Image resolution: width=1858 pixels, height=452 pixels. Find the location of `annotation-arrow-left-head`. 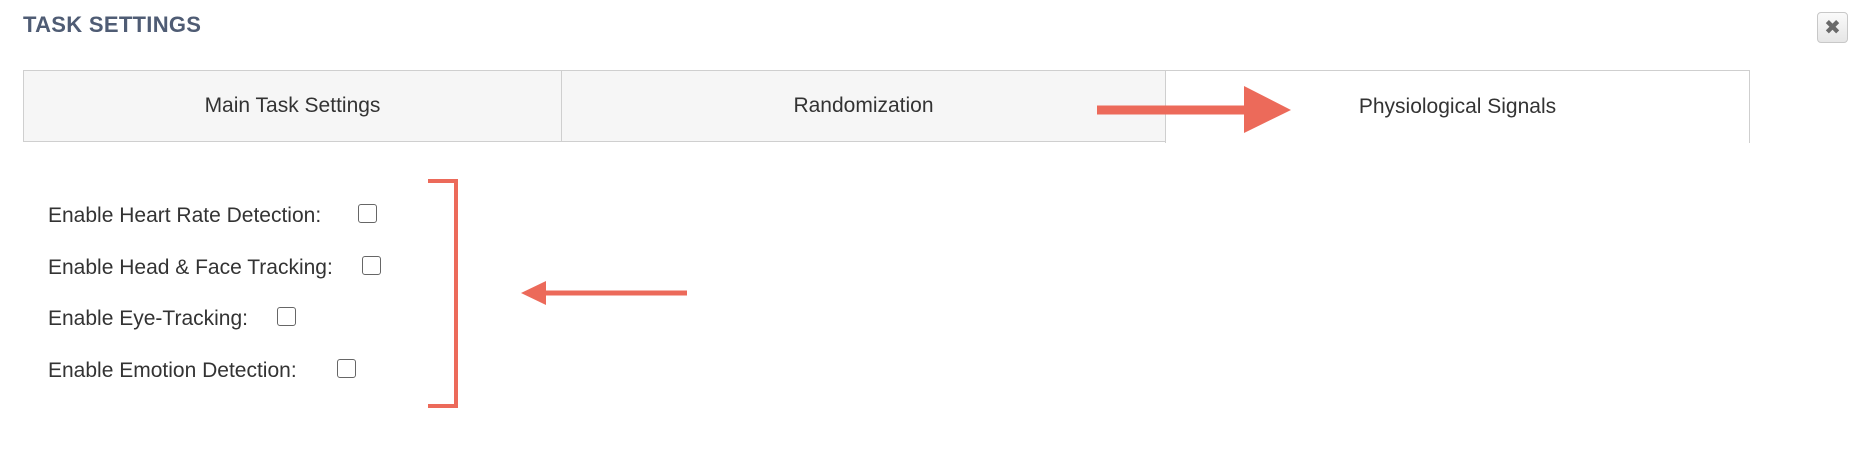

annotation-arrow-left-head is located at coordinates (533, 293).